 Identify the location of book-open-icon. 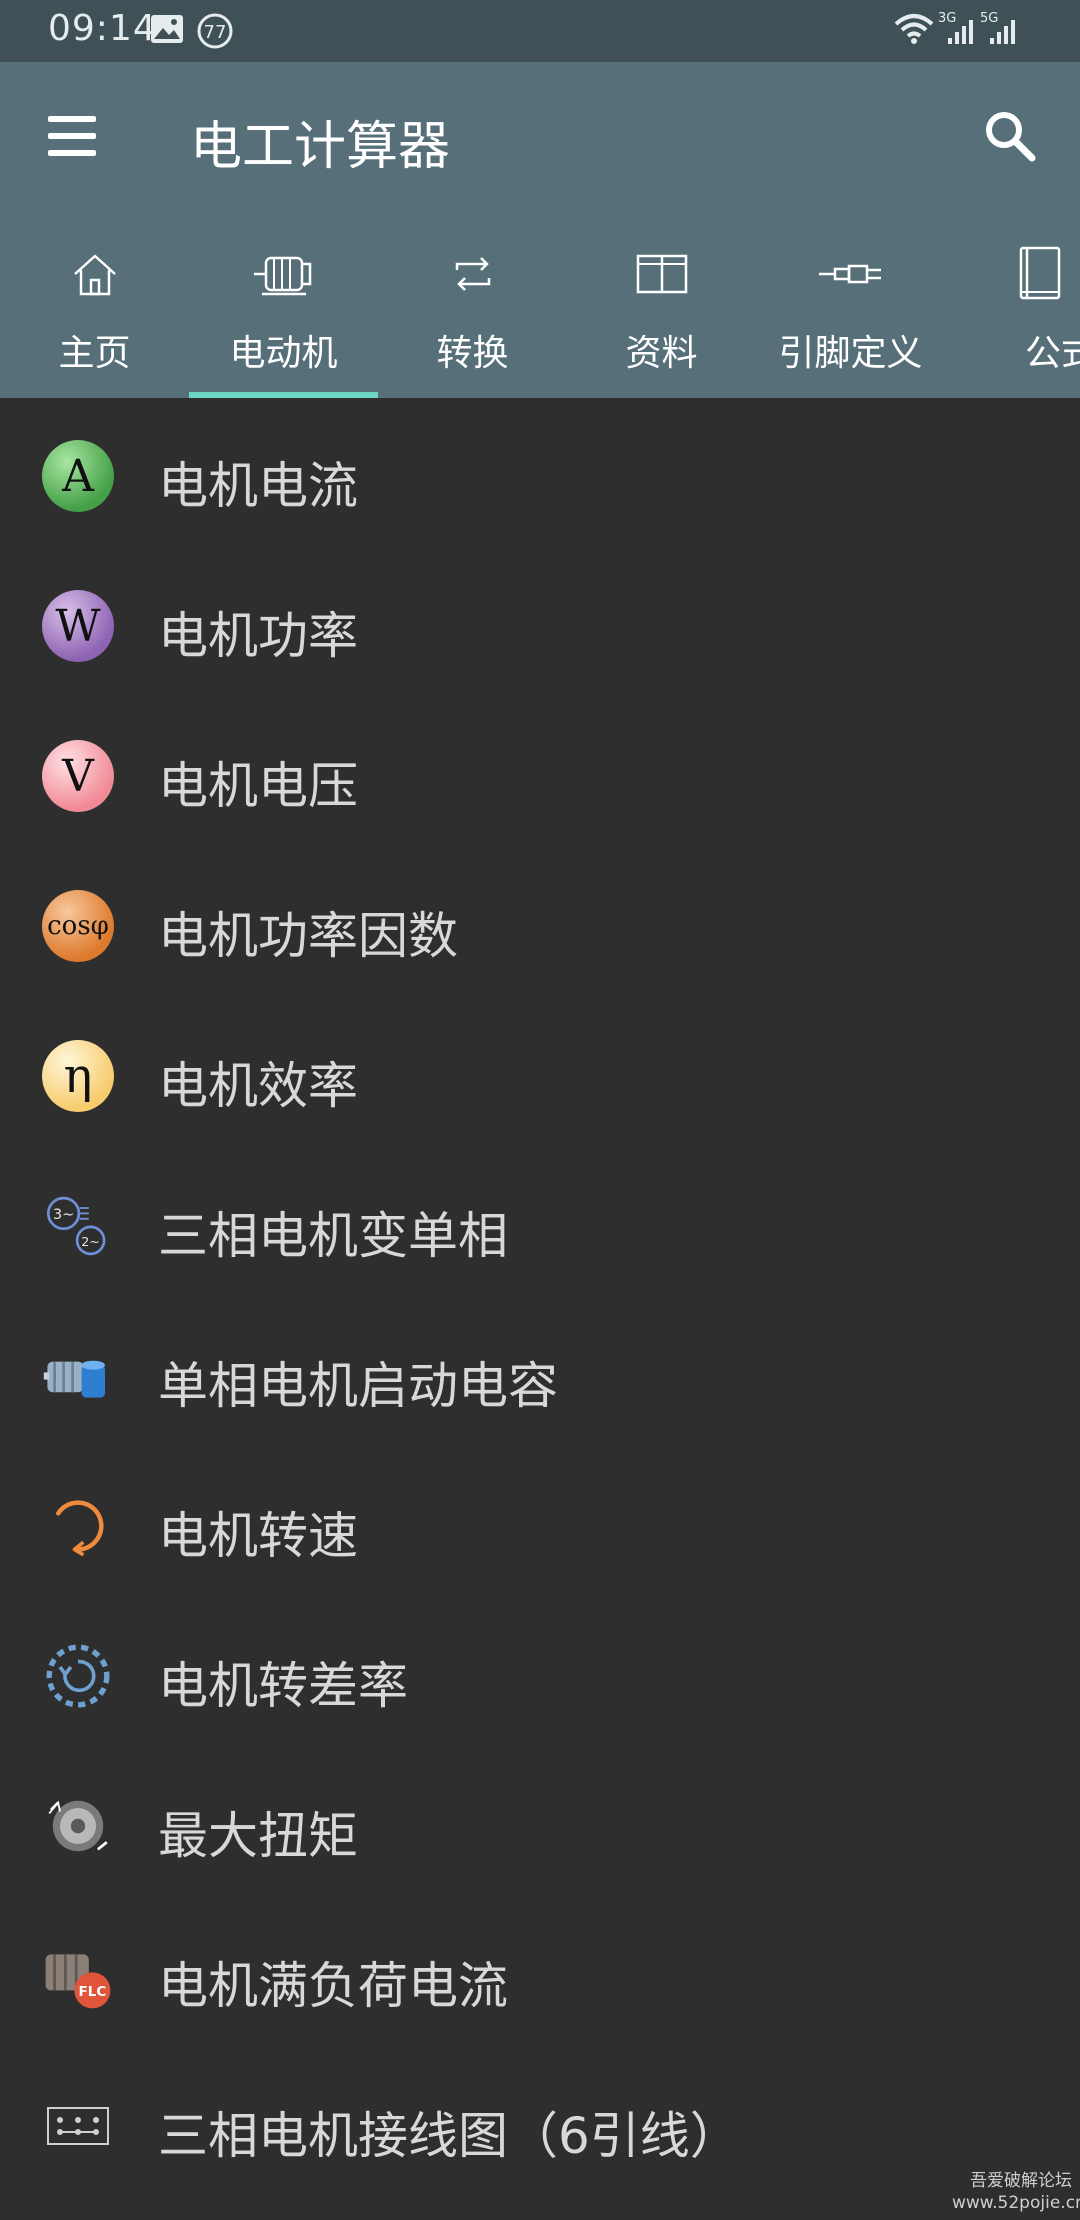
(661, 274).